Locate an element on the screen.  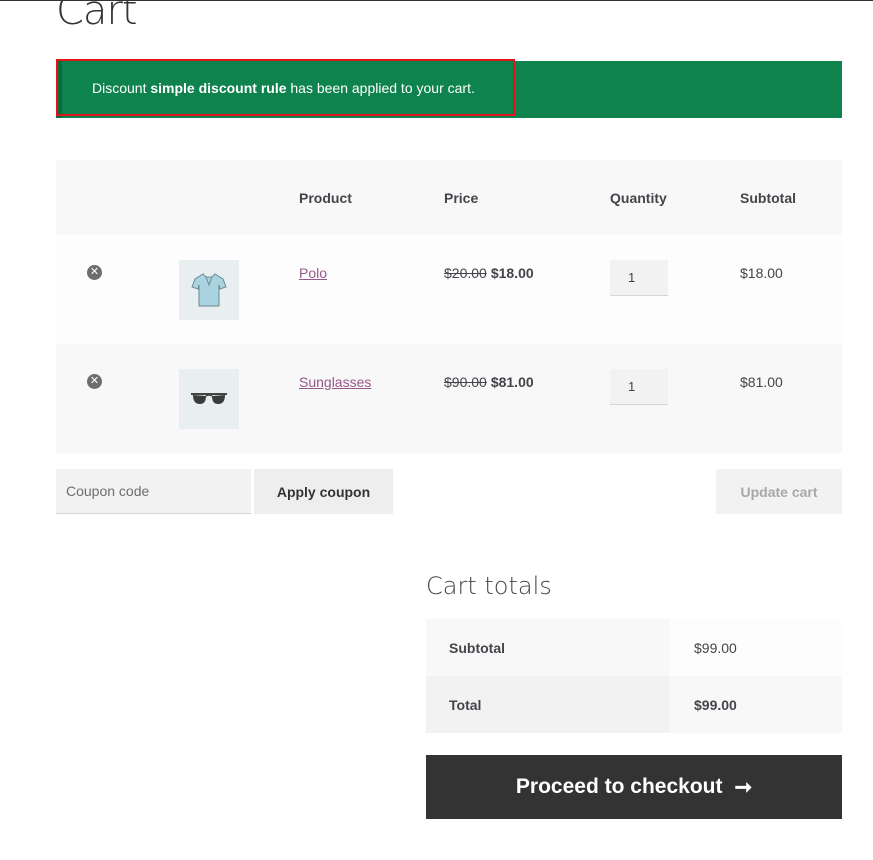
sunglasses-icon is located at coordinates (209, 398).